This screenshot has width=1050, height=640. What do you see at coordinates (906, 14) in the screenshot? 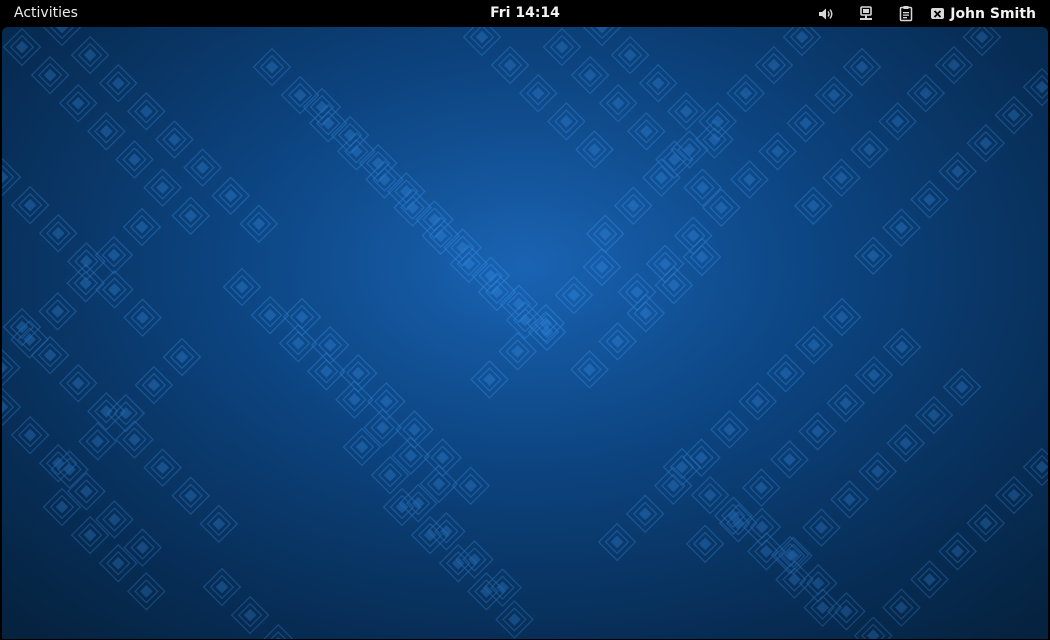
I see `clipboard-icon` at bounding box center [906, 14].